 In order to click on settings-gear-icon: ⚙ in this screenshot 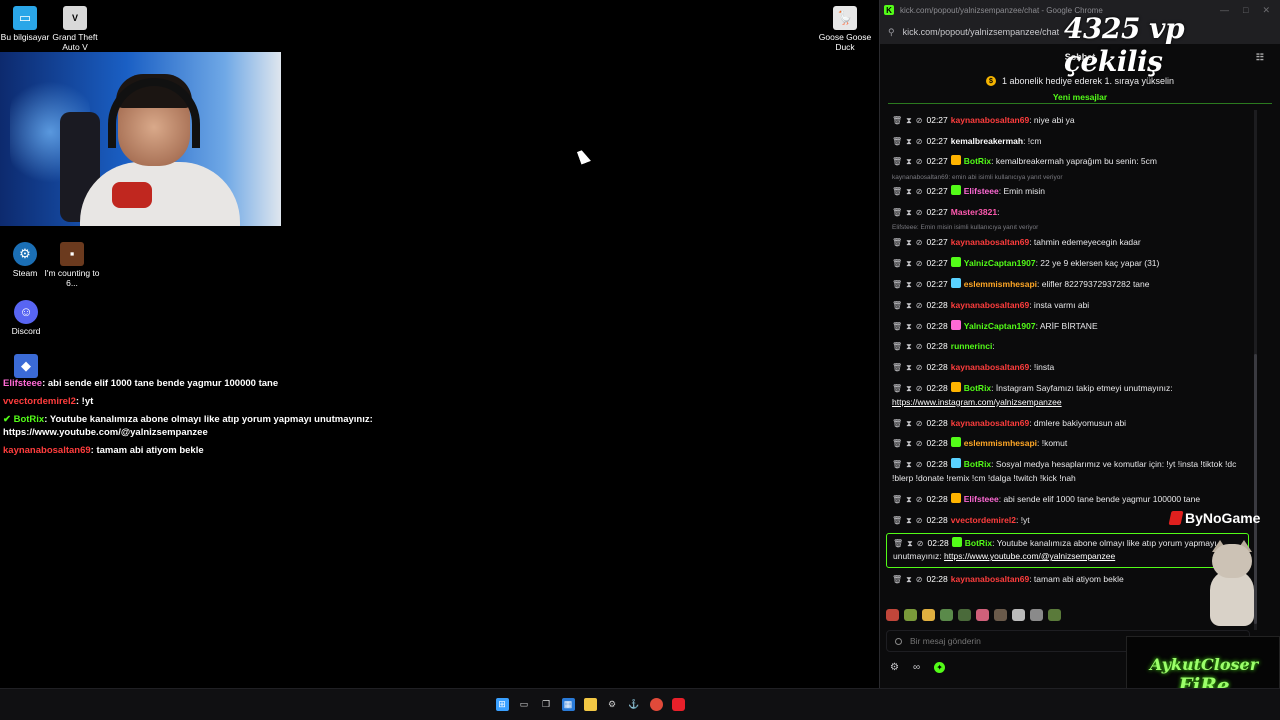, I will do `click(612, 704)`.